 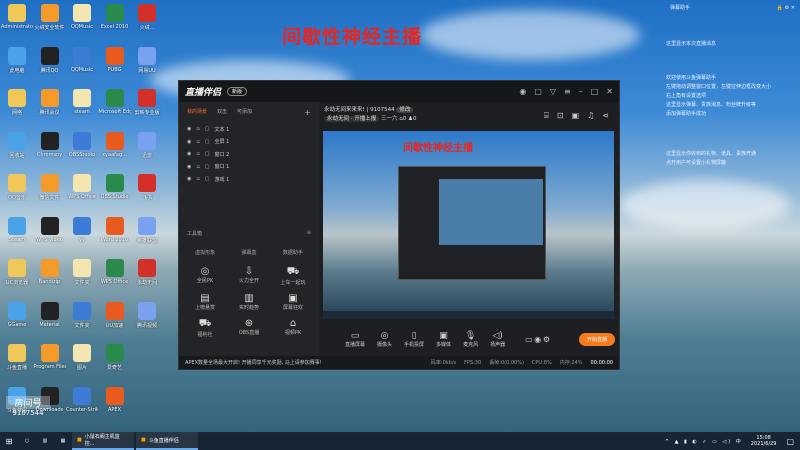 I want to click on desktop-icon: APEX, so click(x=115, y=399).